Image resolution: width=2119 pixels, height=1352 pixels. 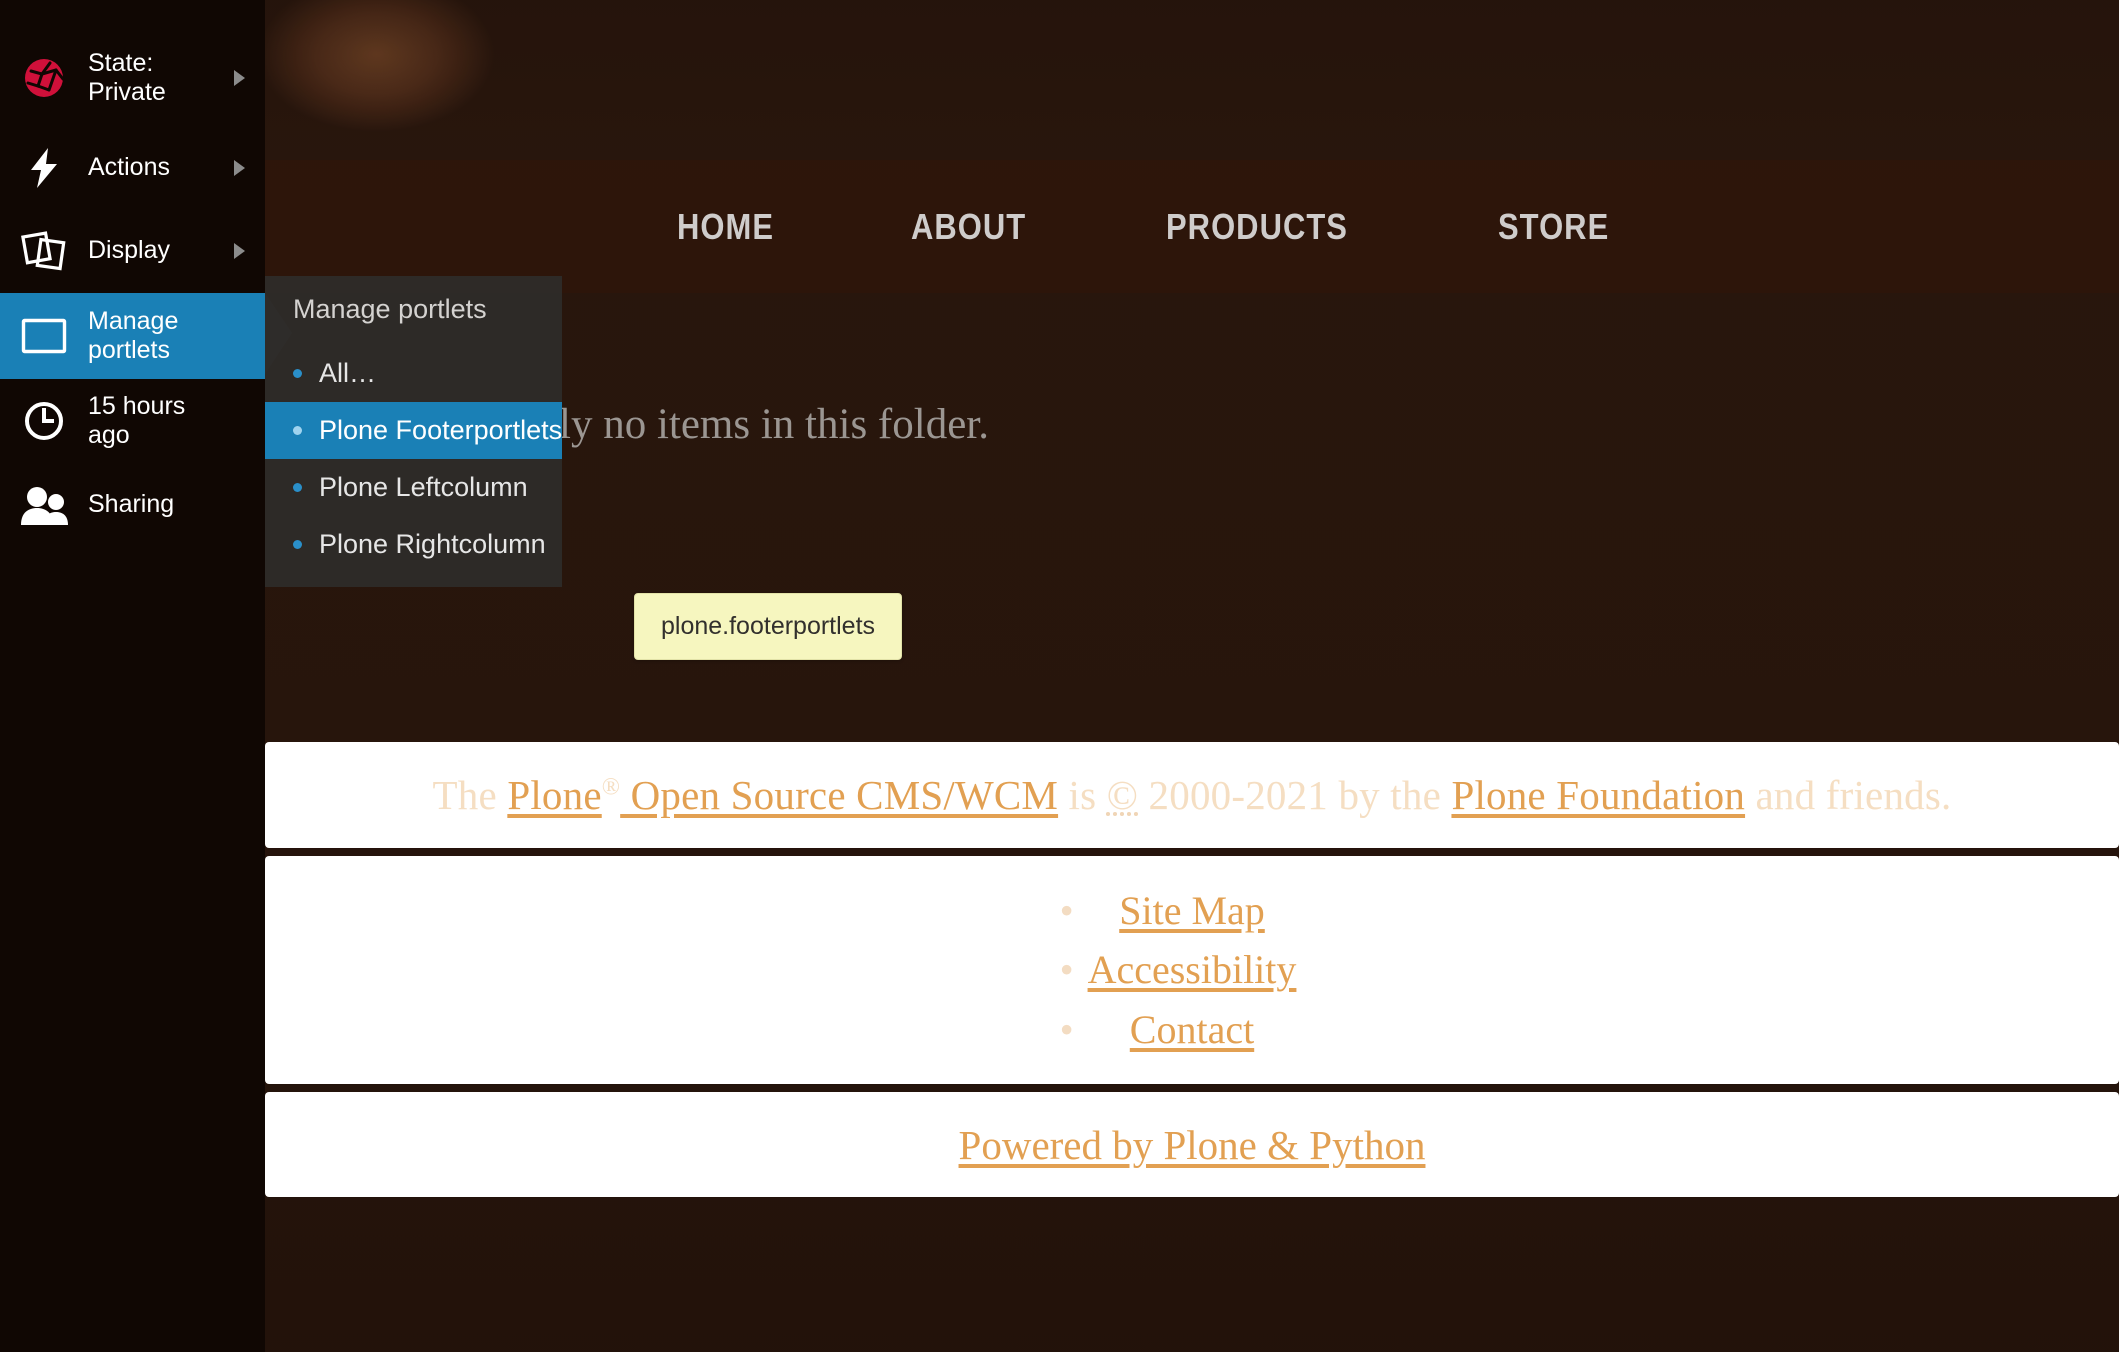 I want to click on toolbar-top-spacer, so click(x=132, y=15).